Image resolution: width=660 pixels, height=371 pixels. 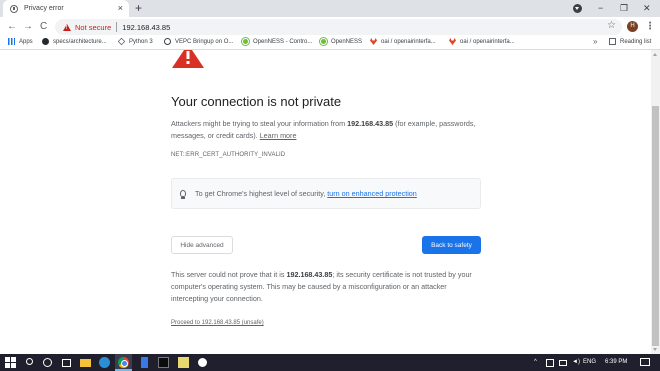 I want to click on vertical-scrollbar, so click(x=655, y=202).